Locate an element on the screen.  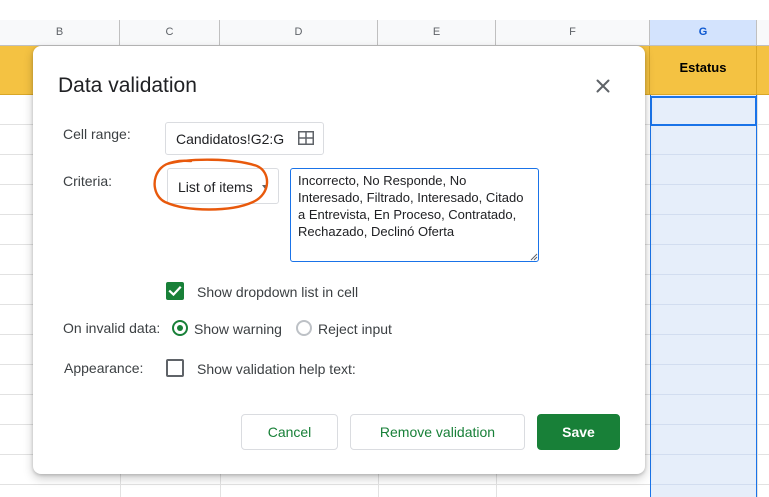
on-invalid-data-label: On invalid data: is located at coordinates (112, 328).